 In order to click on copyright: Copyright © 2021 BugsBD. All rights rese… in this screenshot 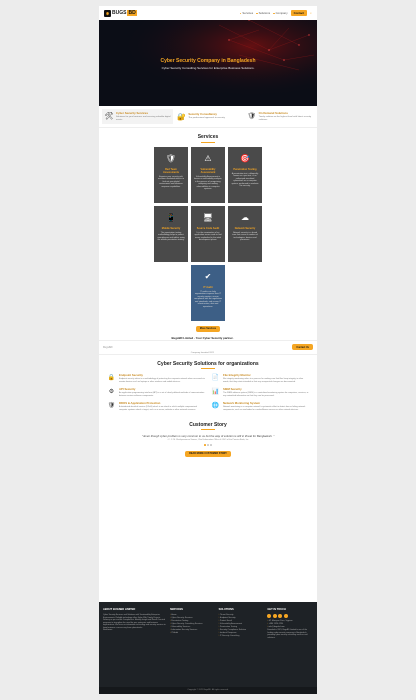, I will do `click(208, 690)`.